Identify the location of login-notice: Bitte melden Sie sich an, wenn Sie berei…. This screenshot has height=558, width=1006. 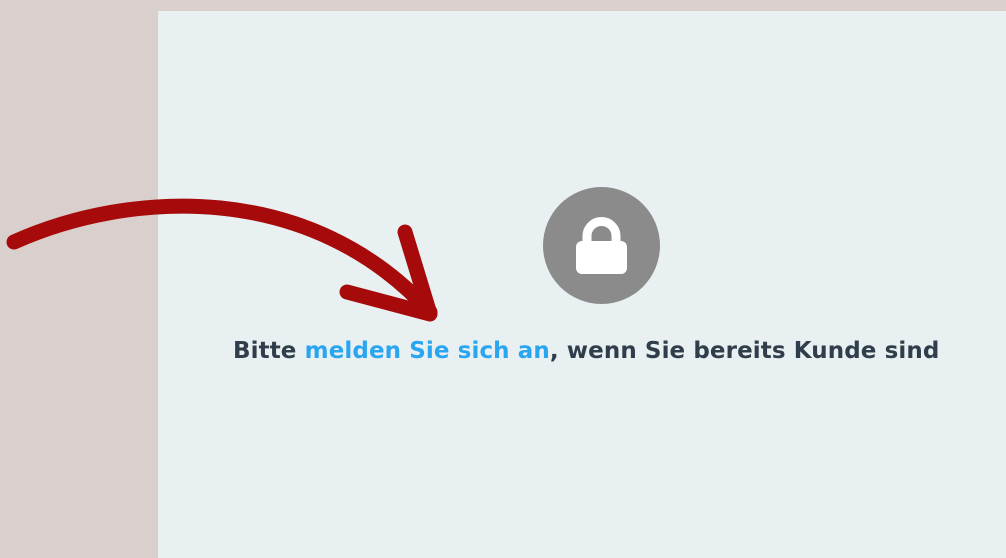
(613, 351).